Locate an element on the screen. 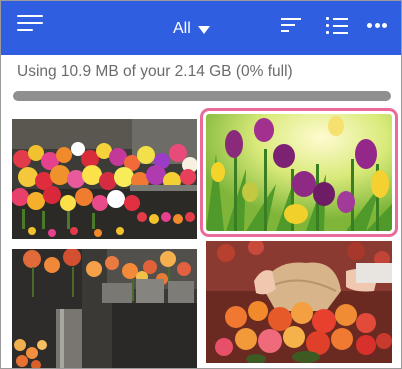 The height and width of the screenshot is (369, 402). menu-icon is located at coordinates (30, 26).